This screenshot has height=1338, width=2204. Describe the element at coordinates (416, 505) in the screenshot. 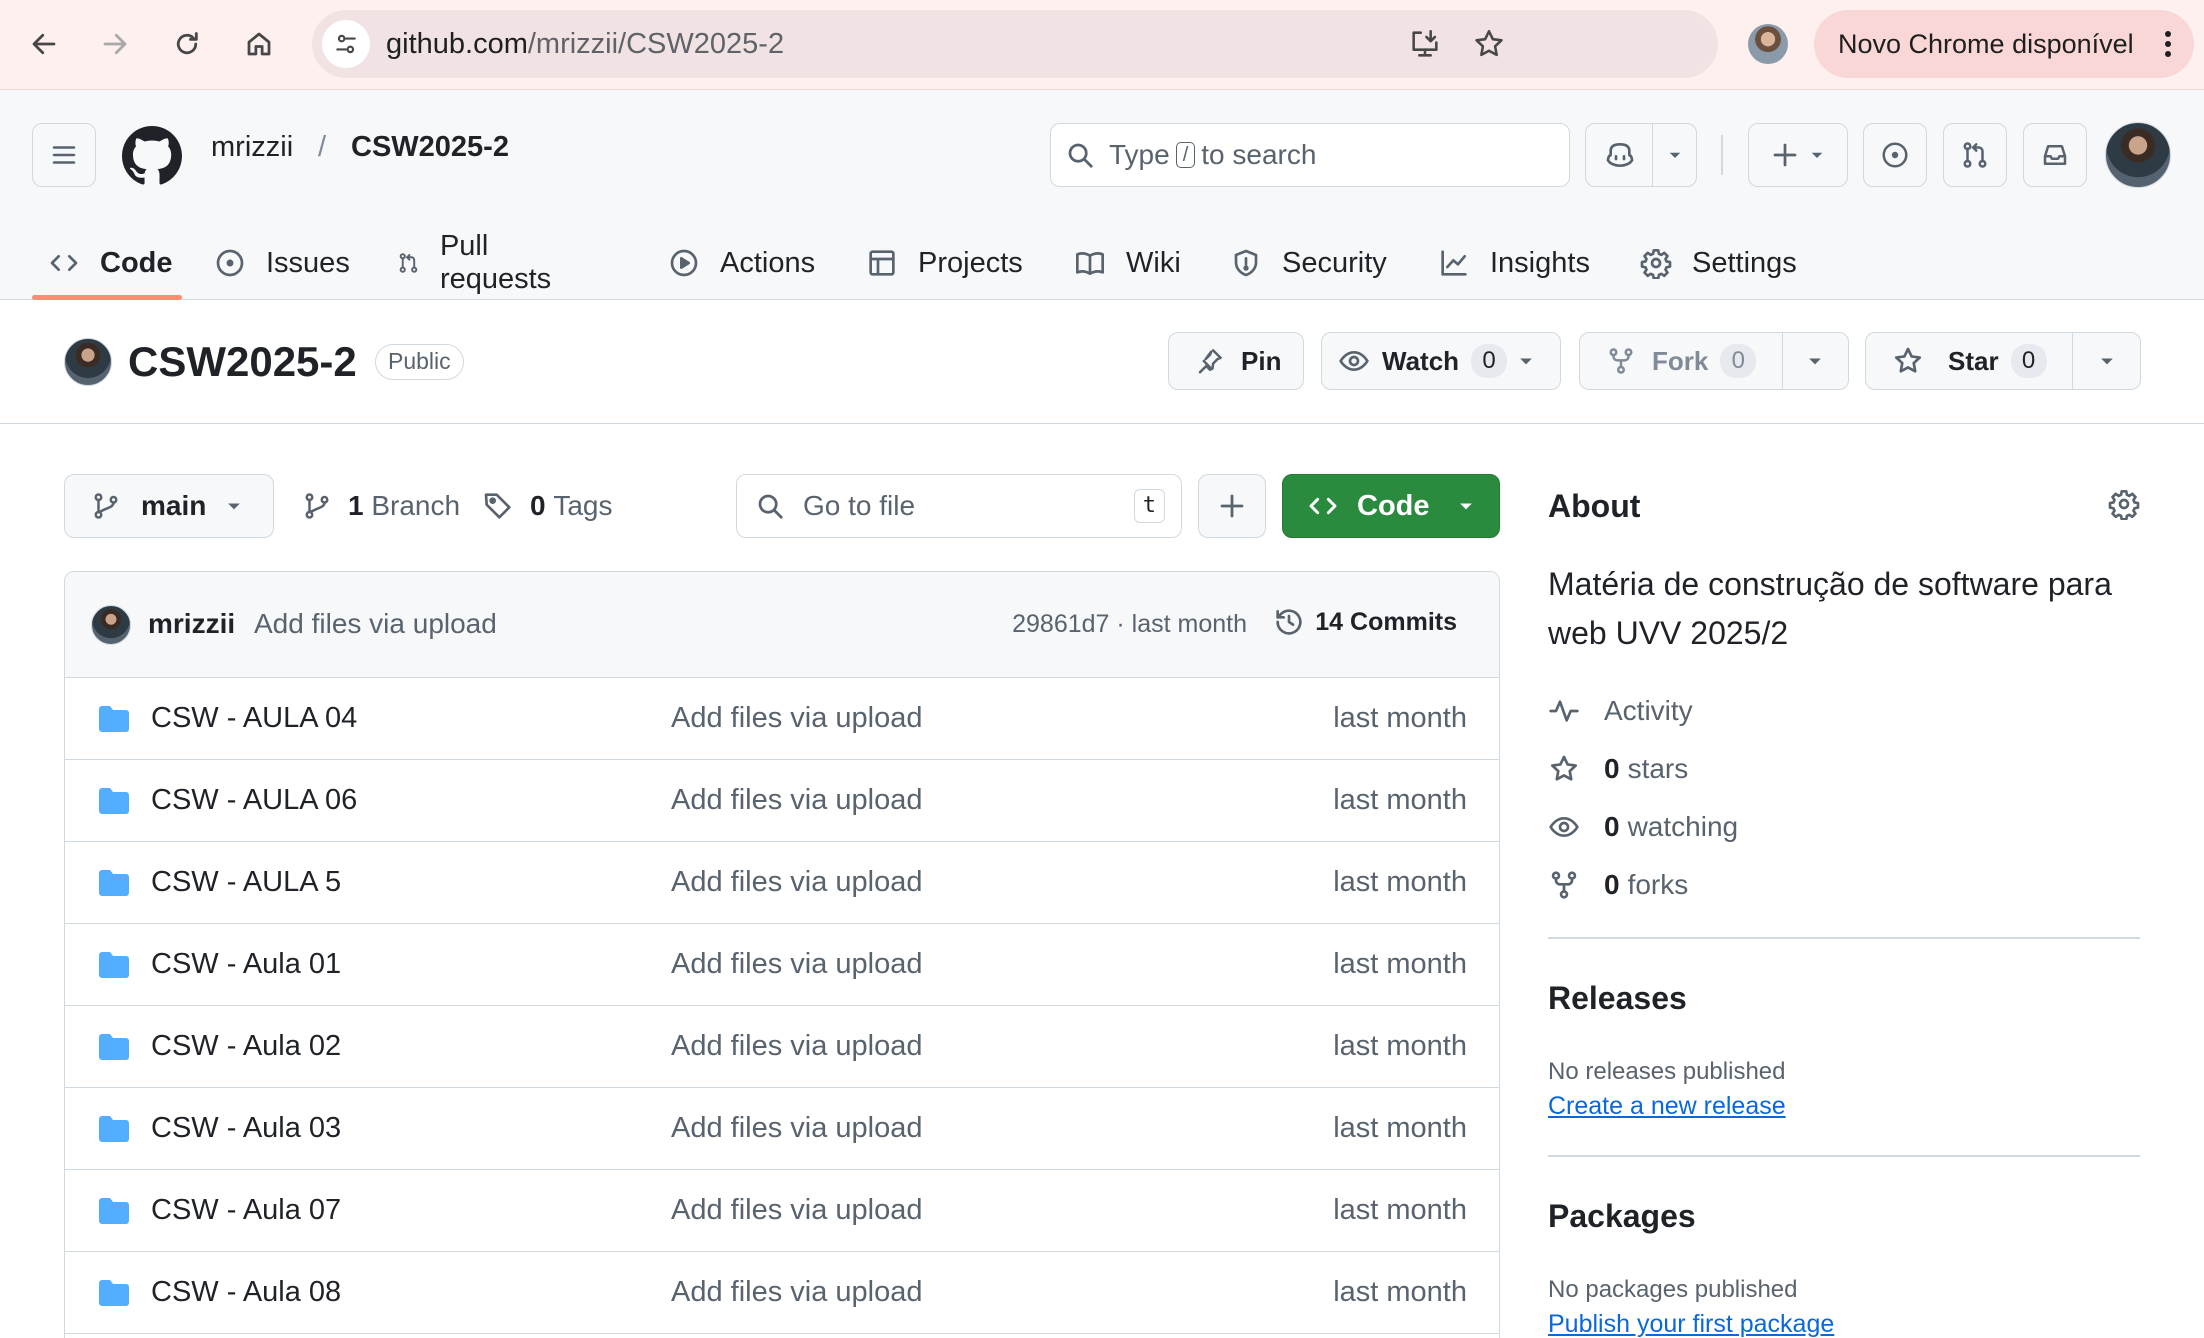

I see `branch-label: Branch` at that location.